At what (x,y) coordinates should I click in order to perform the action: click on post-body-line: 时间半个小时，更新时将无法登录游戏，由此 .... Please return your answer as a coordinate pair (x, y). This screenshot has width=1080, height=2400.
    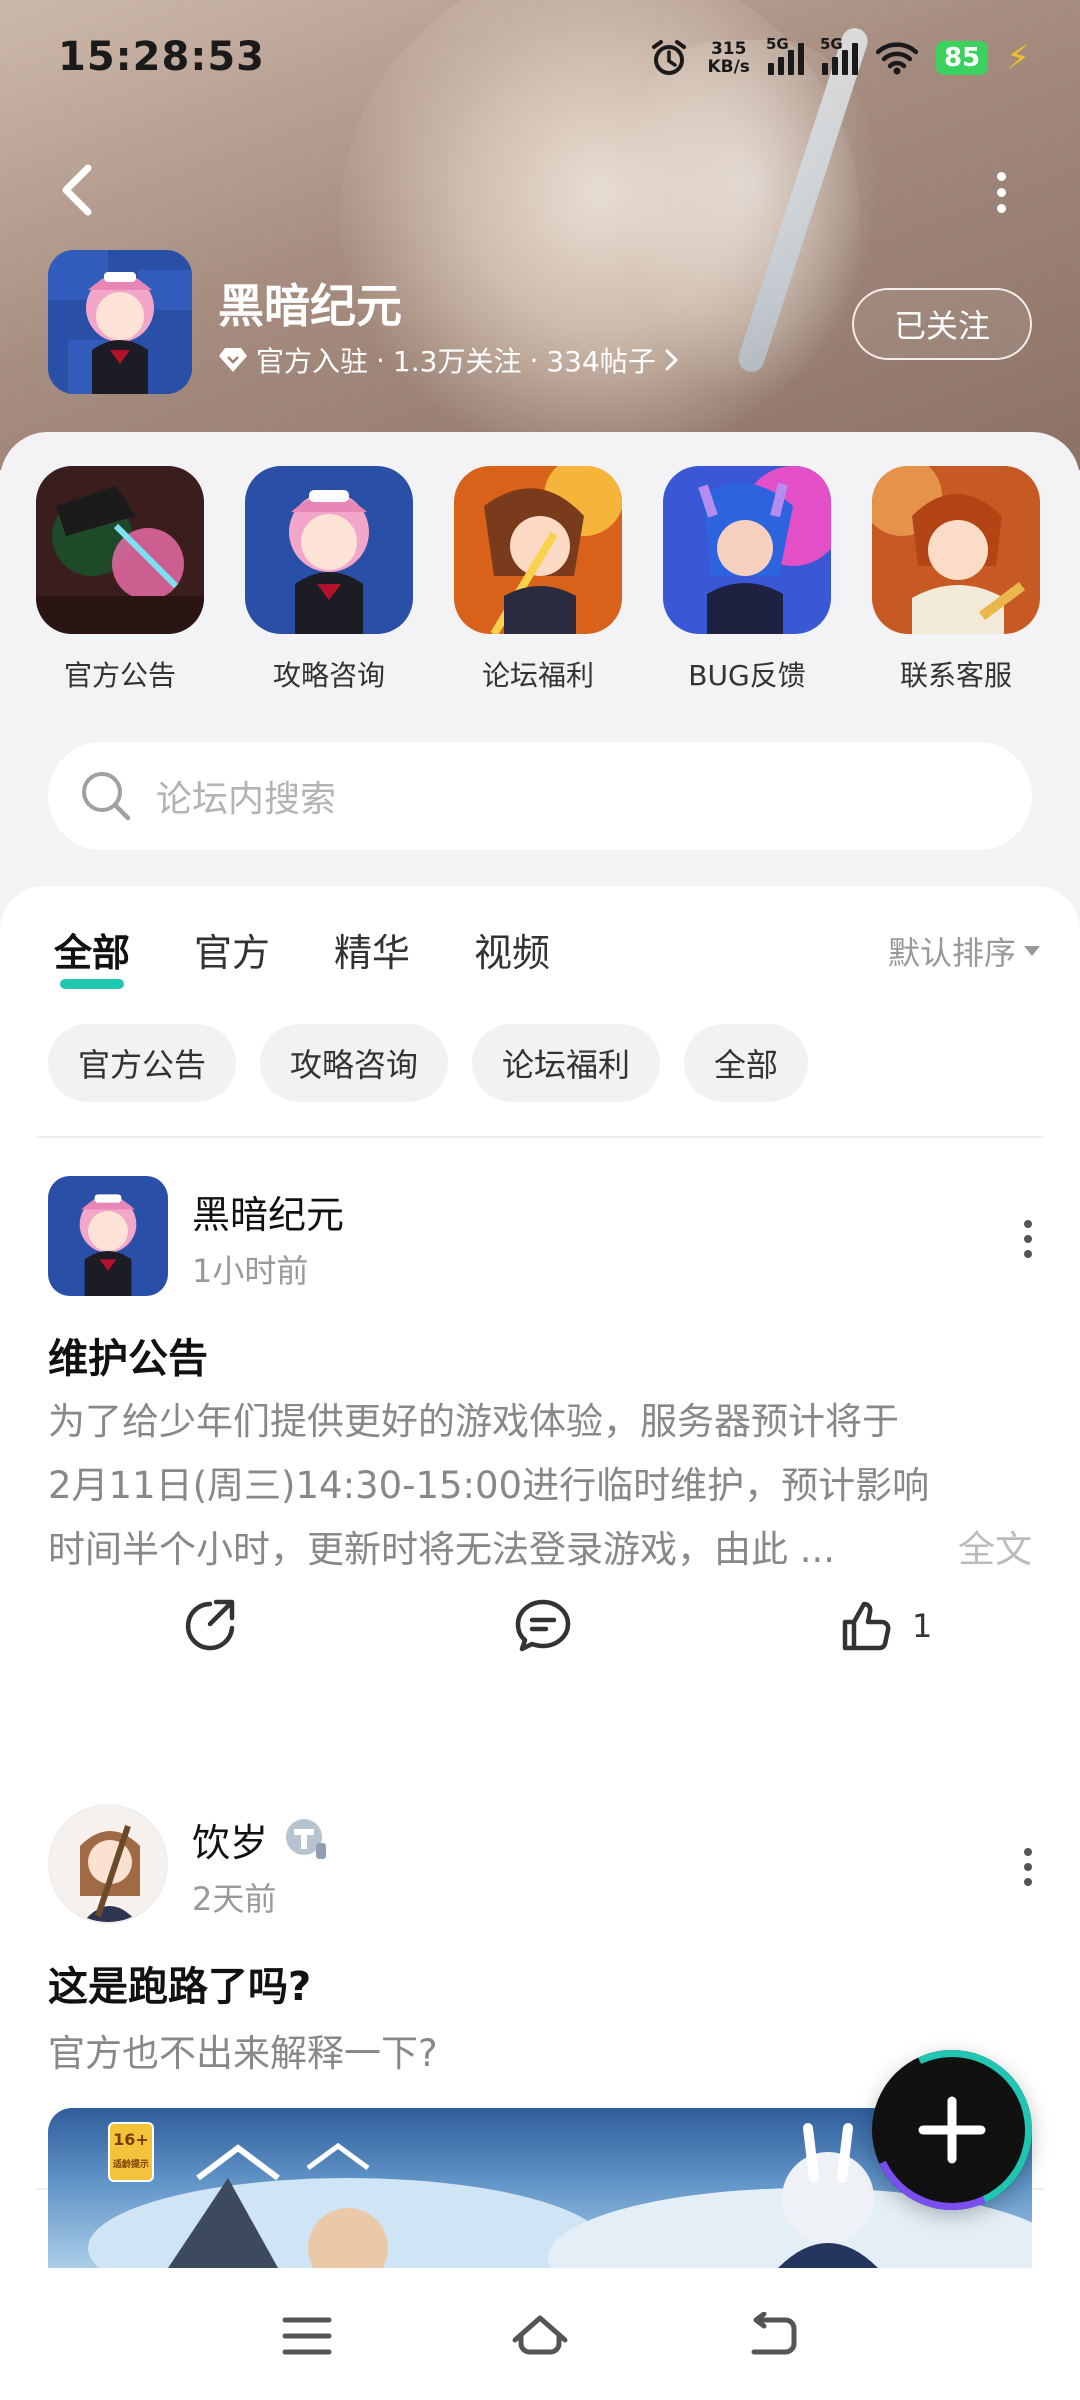
    Looking at the image, I should click on (442, 1549).